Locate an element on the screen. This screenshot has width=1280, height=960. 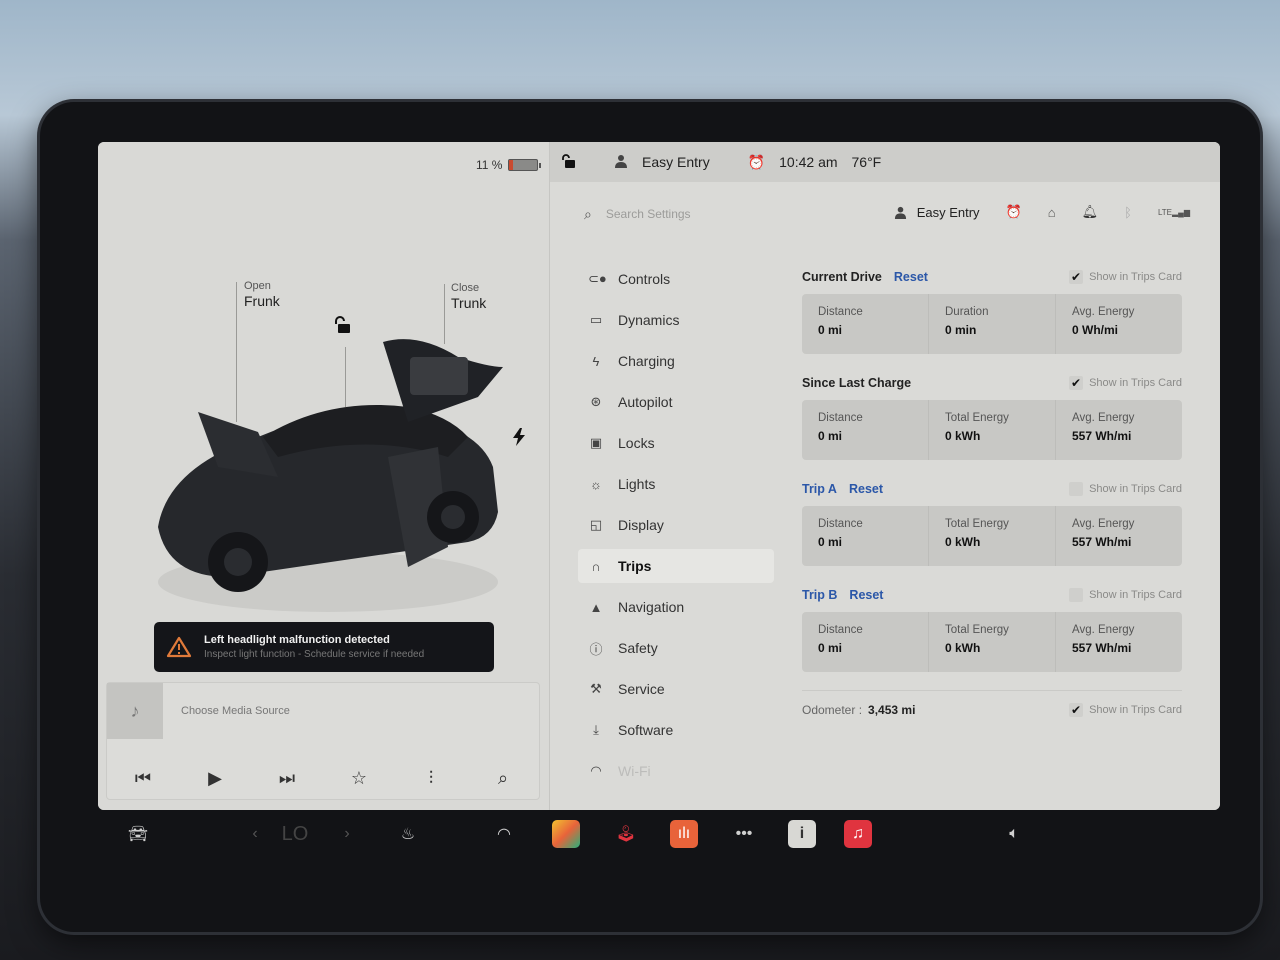
favorite-star-icon: ☆ is located at coordinates (359, 778).